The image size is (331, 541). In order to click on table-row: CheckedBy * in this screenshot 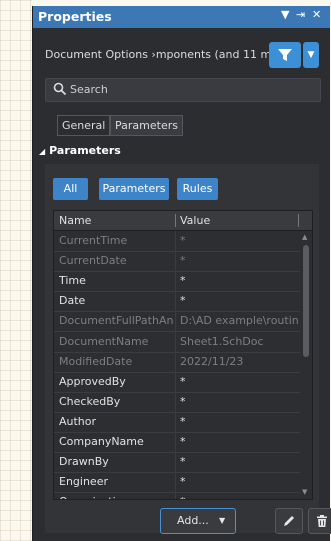, I will do `click(177, 402)`.